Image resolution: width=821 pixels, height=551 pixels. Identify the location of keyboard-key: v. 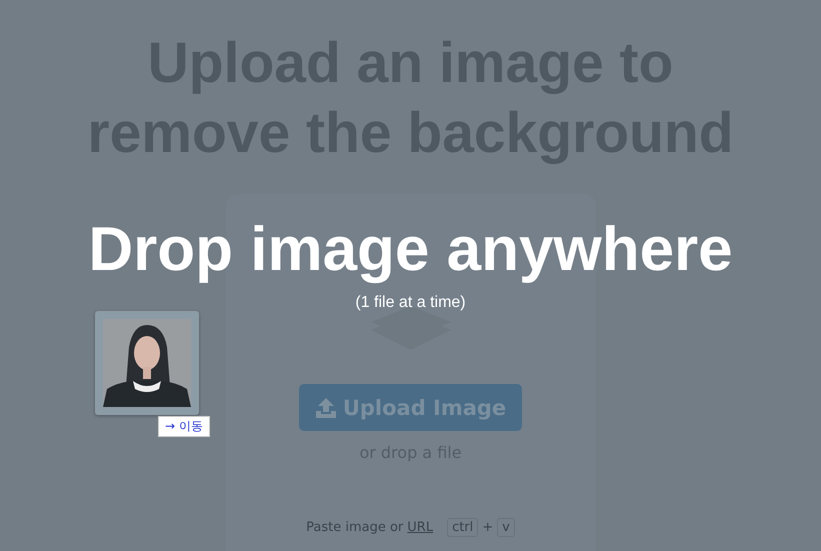
(506, 527).